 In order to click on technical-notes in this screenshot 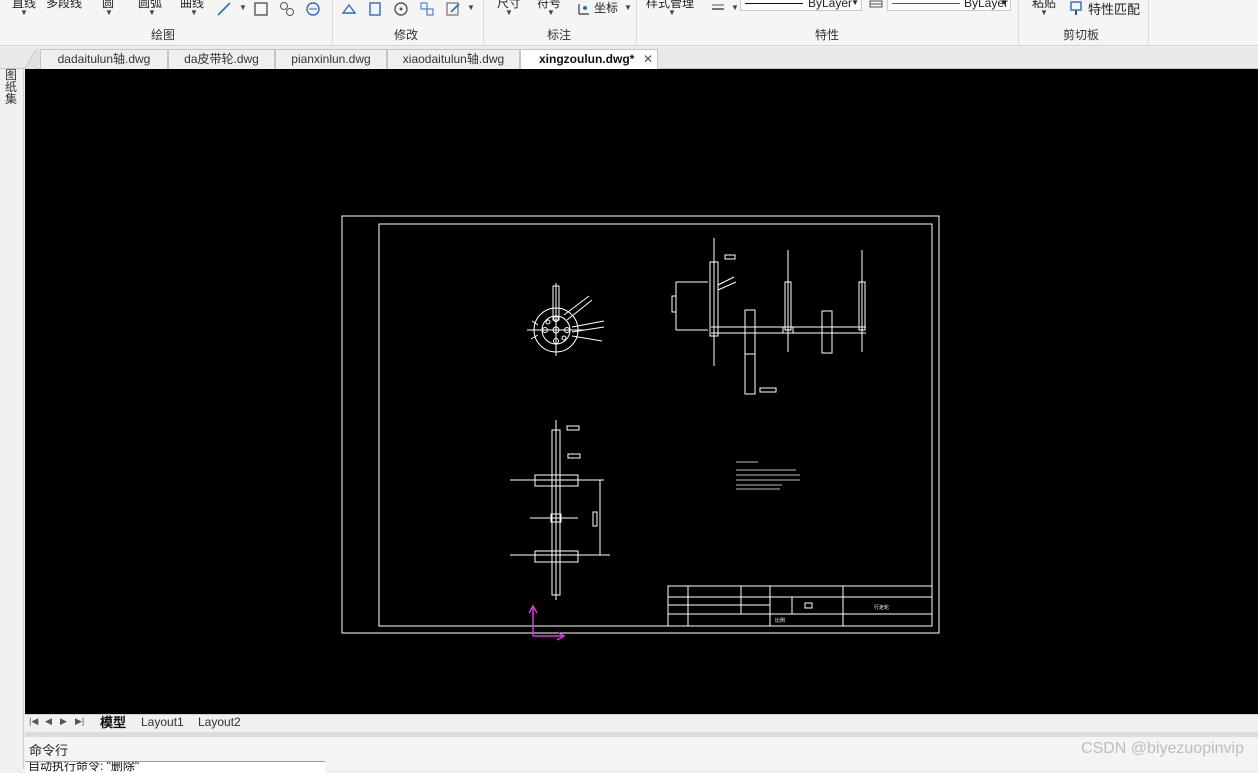, I will do `click(768, 475)`.